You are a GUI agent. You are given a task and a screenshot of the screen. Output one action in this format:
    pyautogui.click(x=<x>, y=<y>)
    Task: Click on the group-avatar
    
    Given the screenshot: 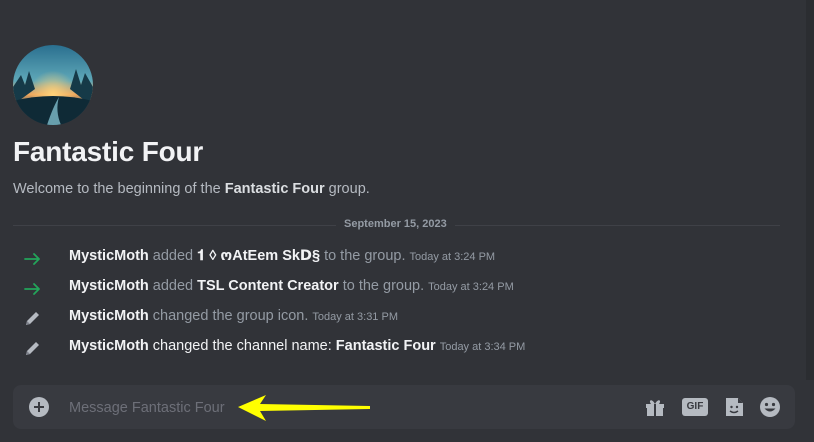 What is the action you would take?
    pyautogui.click(x=53, y=85)
    